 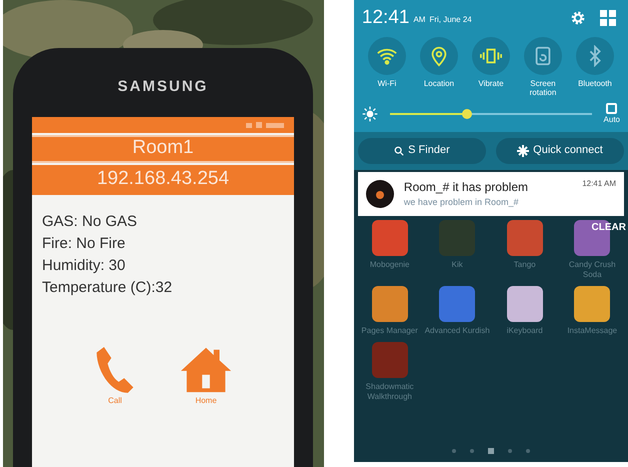 What do you see at coordinates (389, 392) in the screenshot?
I see `app-label: Shadowmatic Walkthrough` at bounding box center [389, 392].